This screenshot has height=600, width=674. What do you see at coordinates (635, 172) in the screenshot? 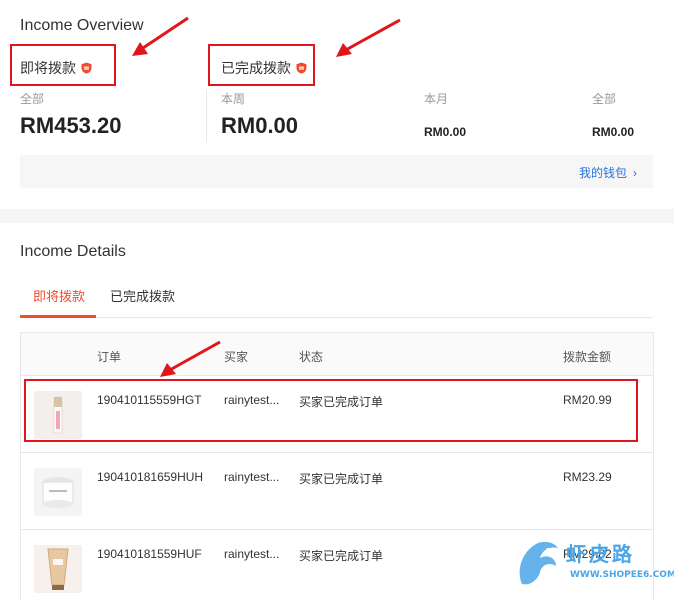
I see `chevron-right-icon: ›` at bounding box center [635, 172].